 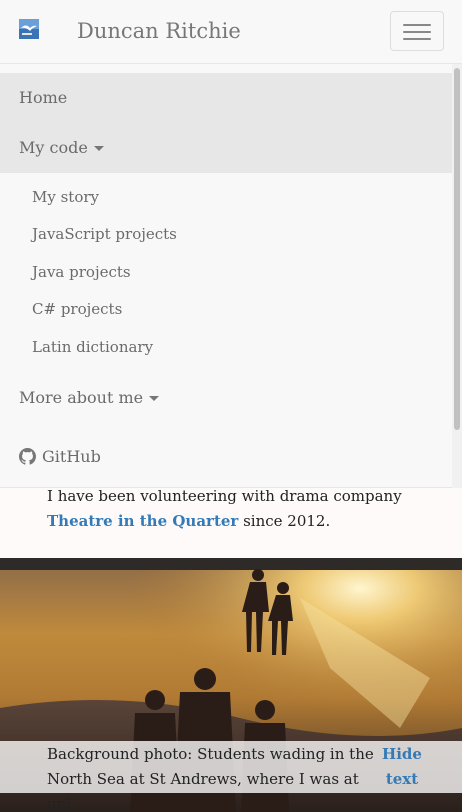 What do you see at coordinates (65, 197) in the screenshot?
I see `dropdown-item-my-story: My story` at bounding box center [65, 197].